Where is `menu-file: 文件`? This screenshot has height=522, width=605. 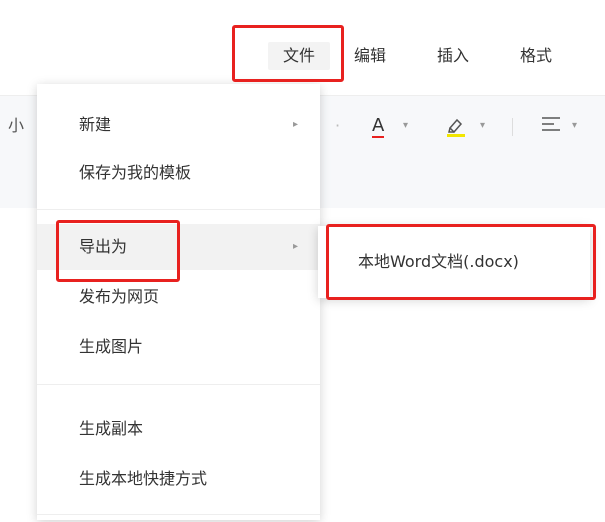 menu-file: 文件 is located at coordinates (299, 56).